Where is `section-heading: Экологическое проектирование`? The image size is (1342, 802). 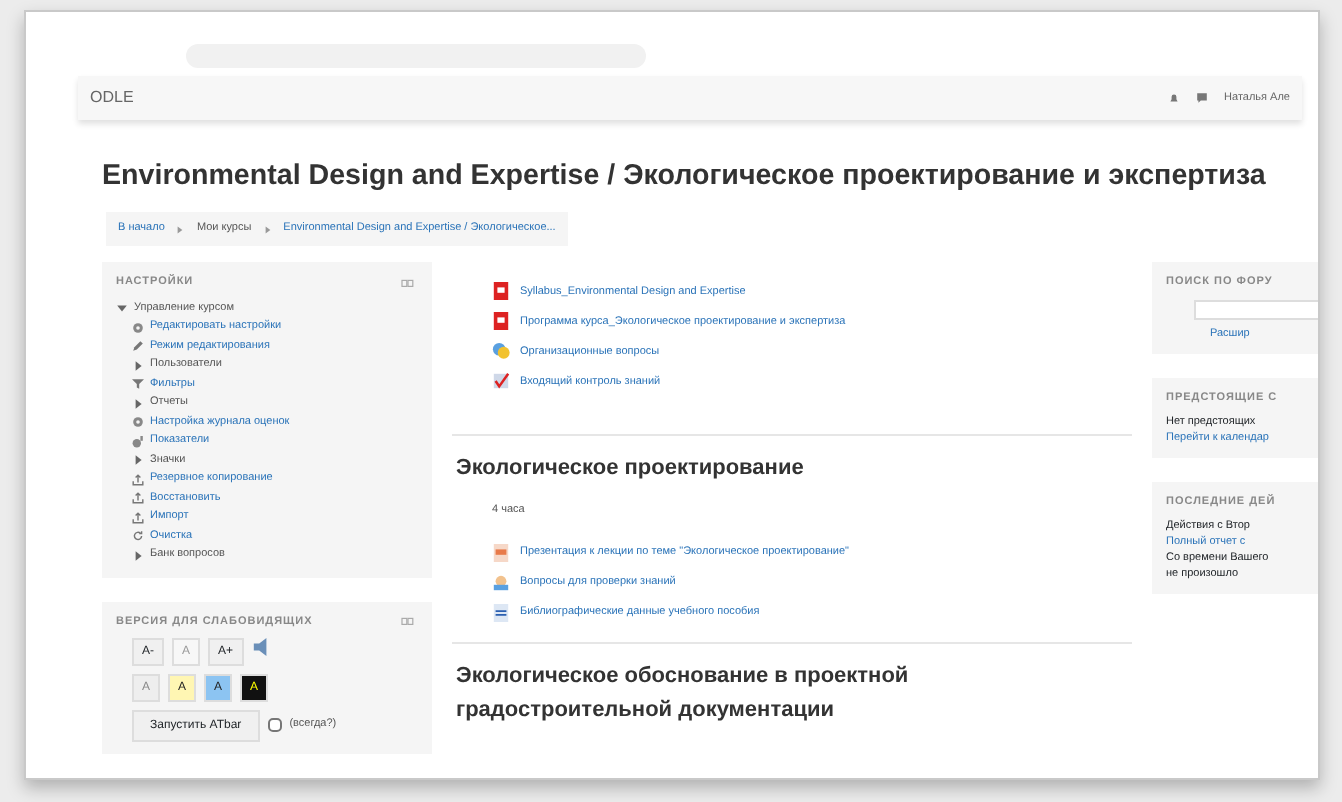
section-heading: Экологическое проектирование is located at coordinates (631, 469).